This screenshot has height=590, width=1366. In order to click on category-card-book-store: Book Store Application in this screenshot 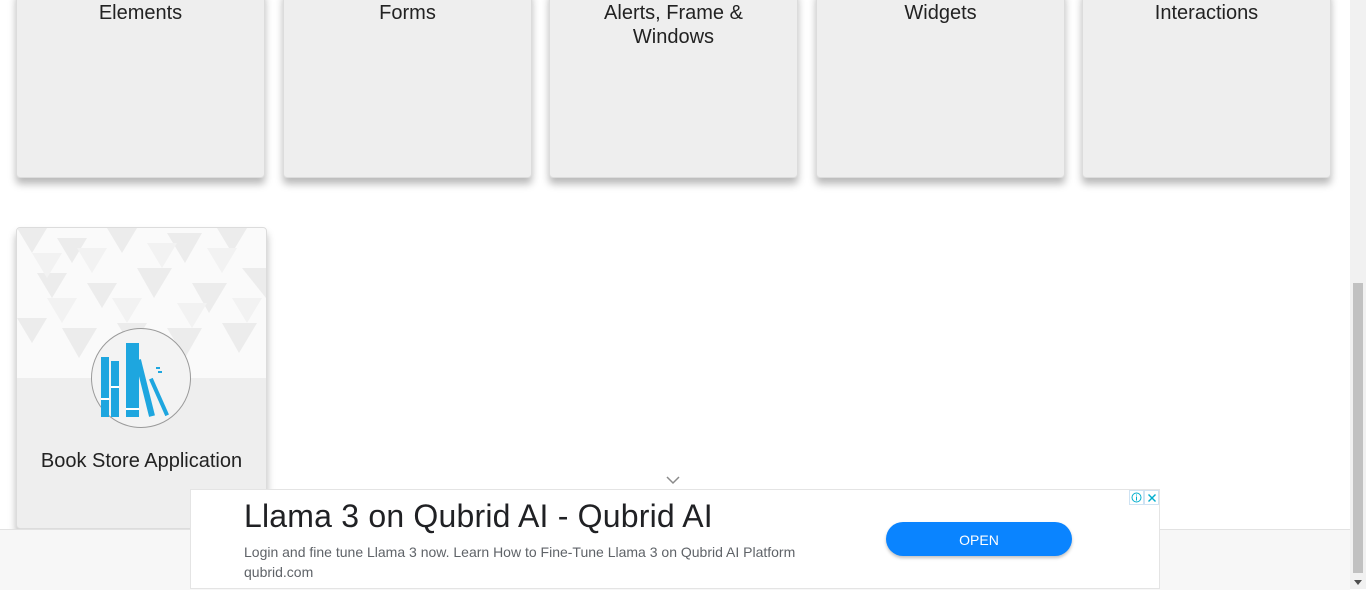, I will do `click(141, 378)`.